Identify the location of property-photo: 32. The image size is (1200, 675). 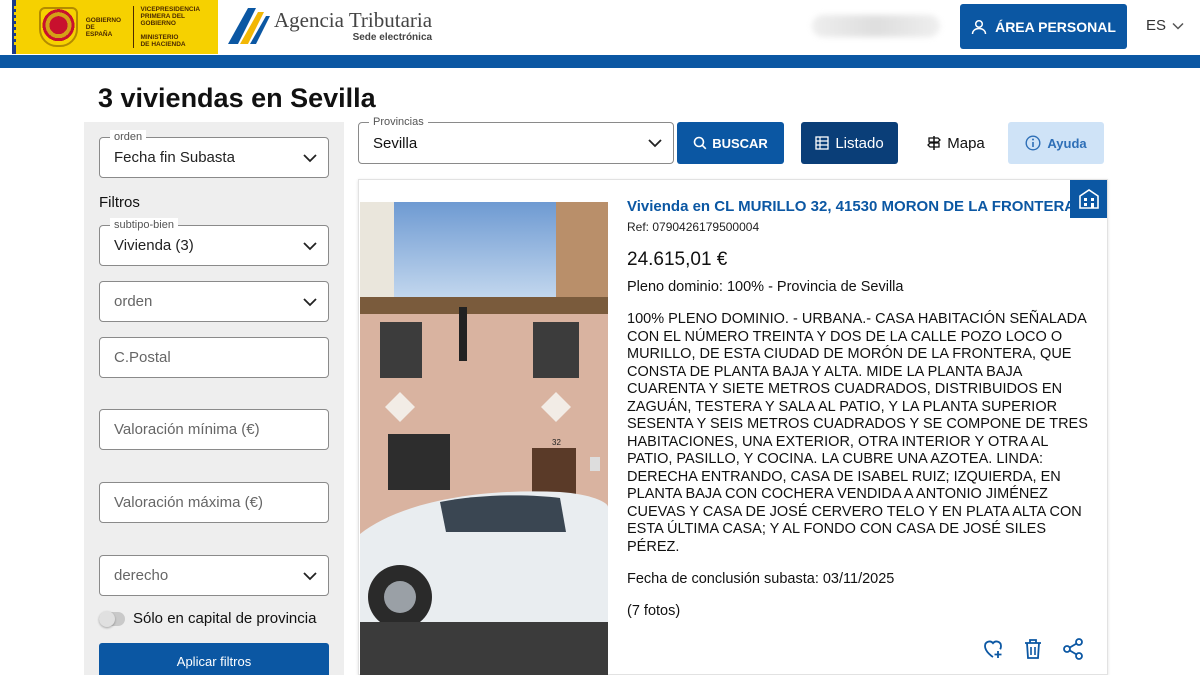
(484, 438).